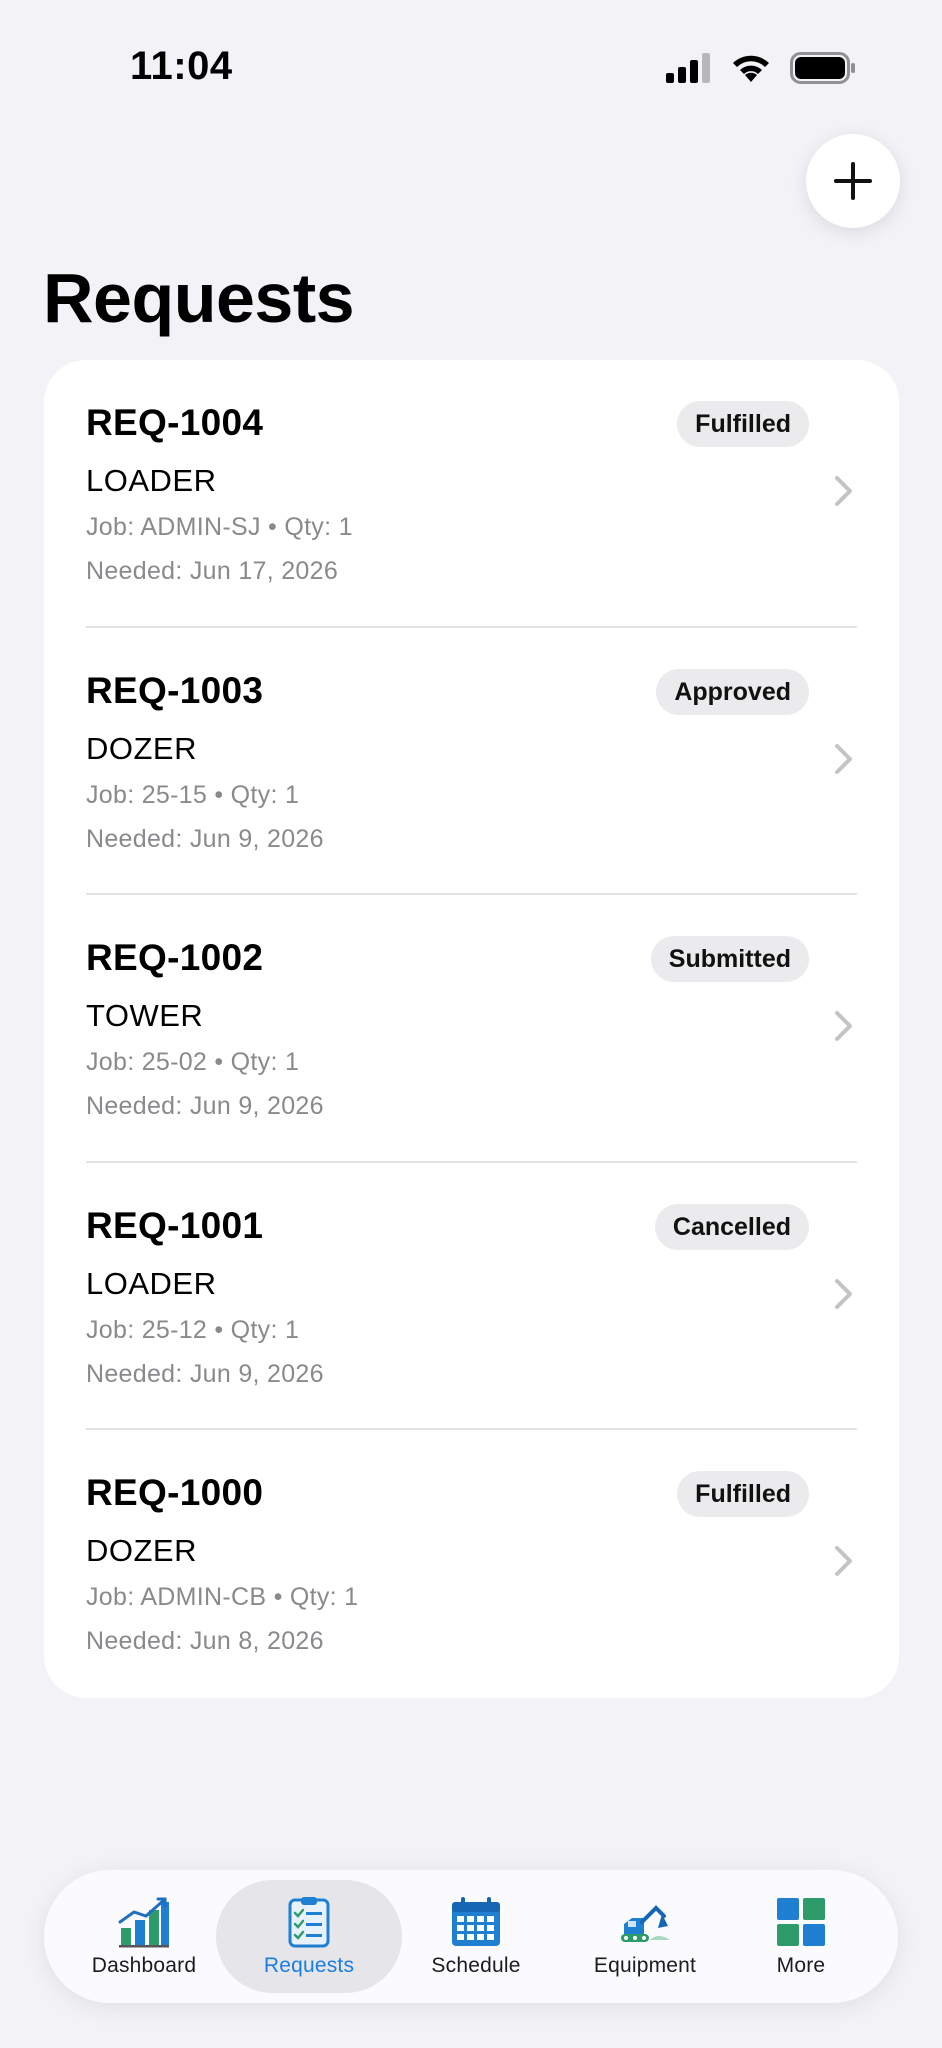 The height and width of the screenshot is (2048, 942). Describe the element at coordinates (175, 1225) in the screenshot. I see `request-id: REQ-1001` at that location.